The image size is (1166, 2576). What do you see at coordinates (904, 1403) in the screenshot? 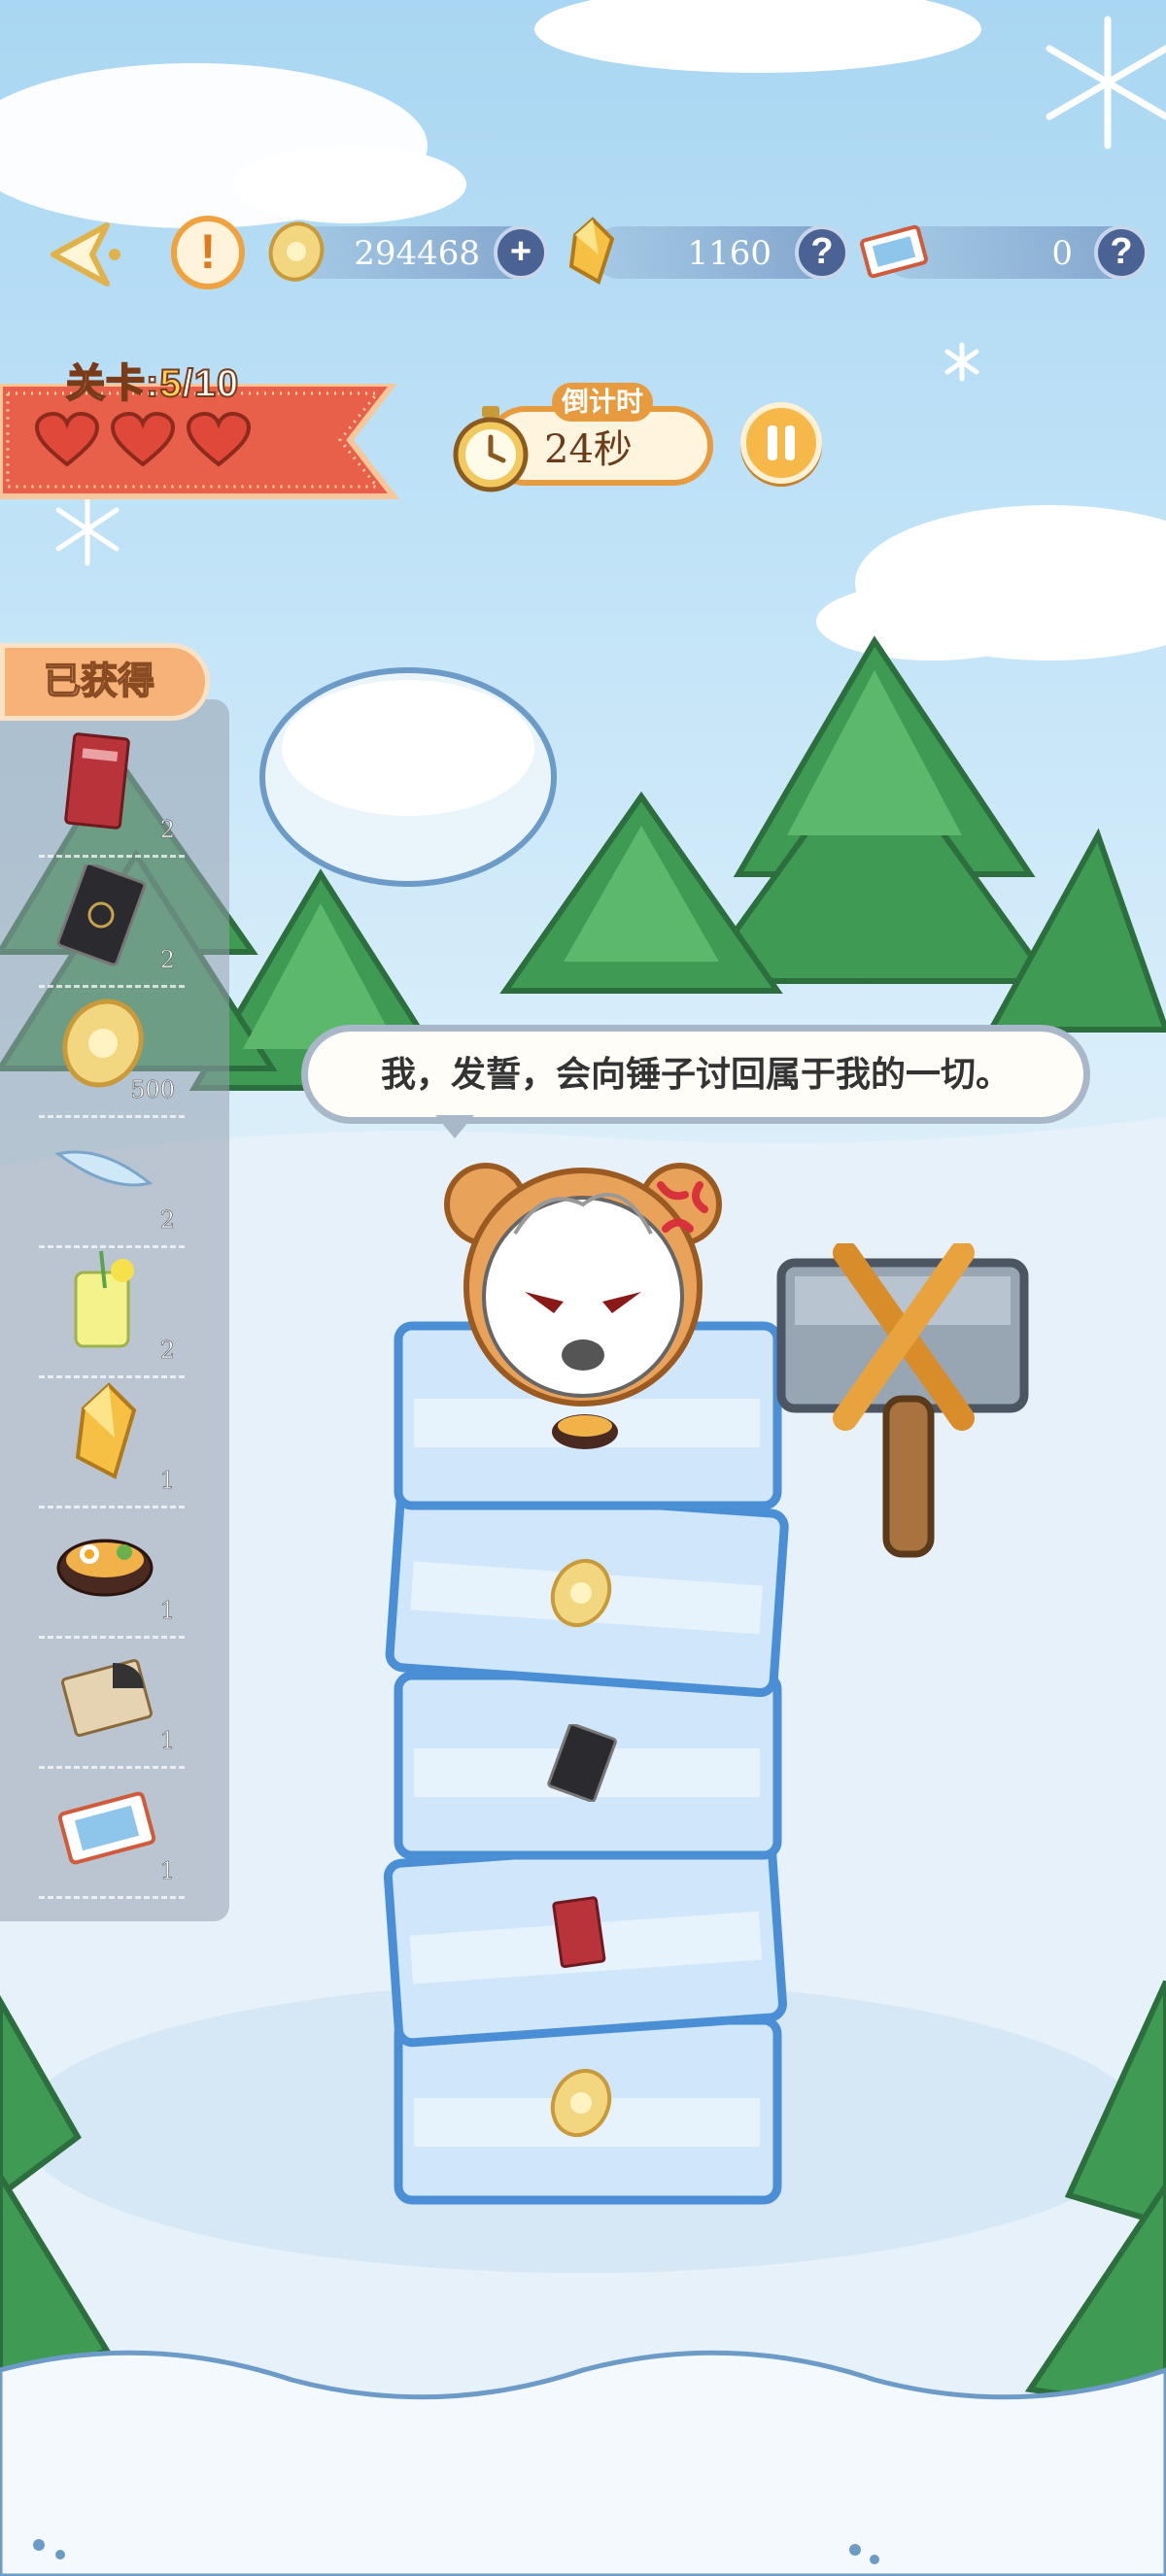
I see `hammer` at bounding box center [904, 1403].